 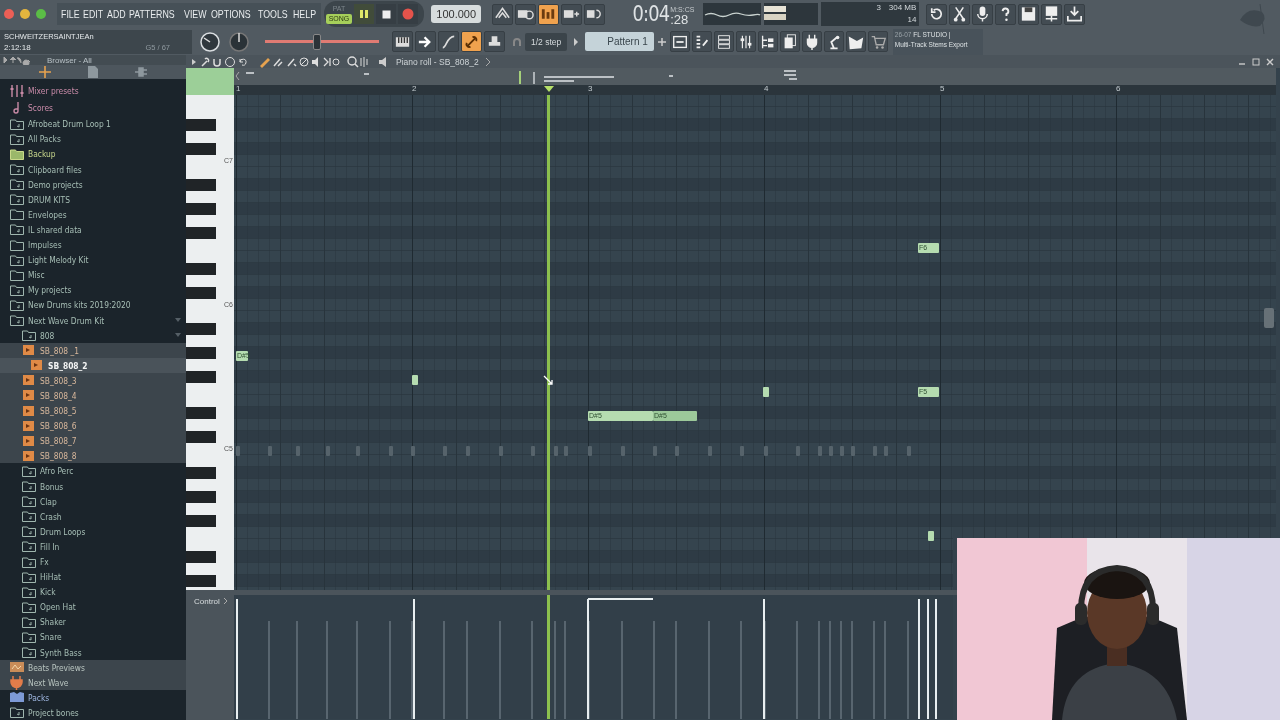 I want to click on browser-item: HiHat, so click(x=93, y=577).